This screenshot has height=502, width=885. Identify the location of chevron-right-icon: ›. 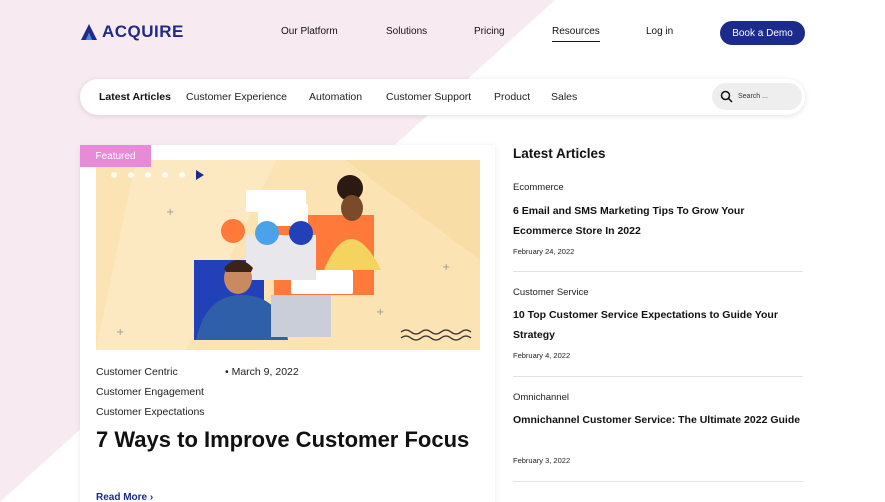
(151, 497).